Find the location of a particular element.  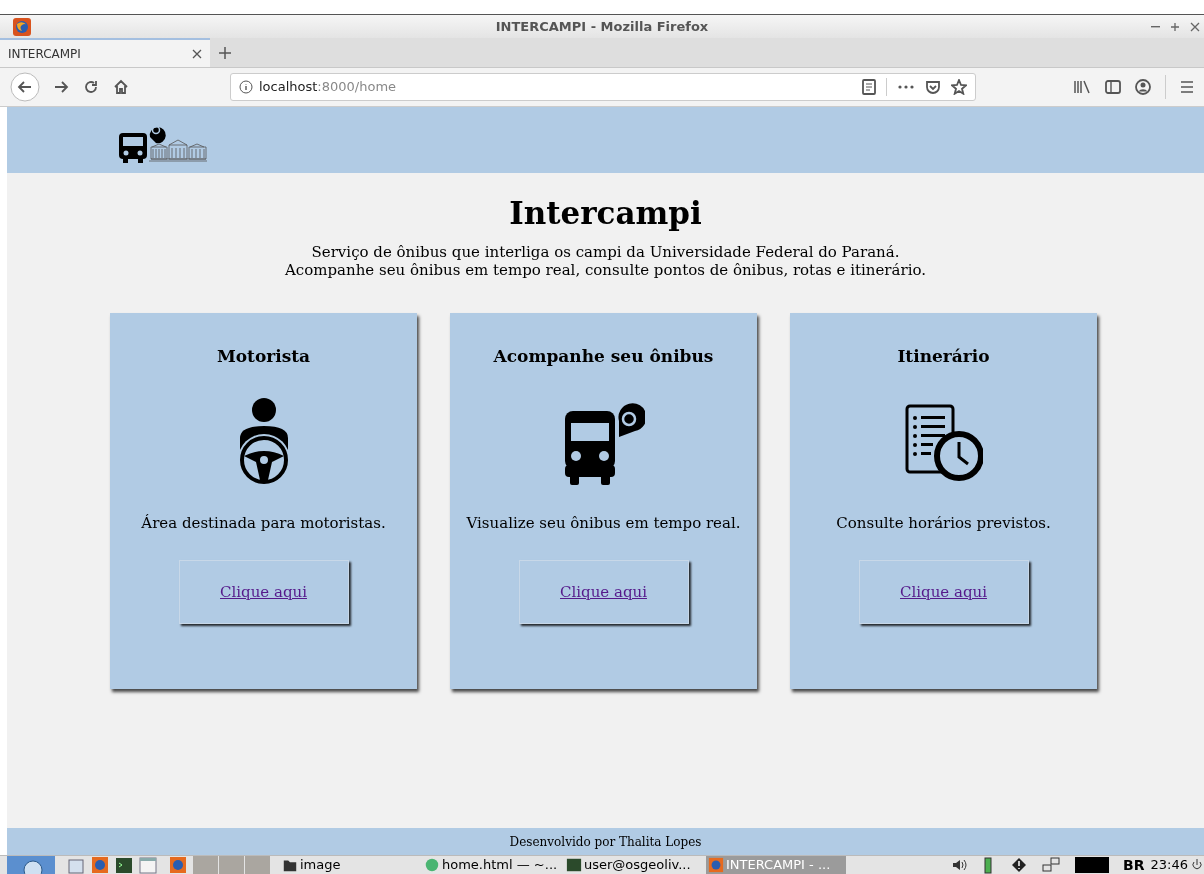

sidebar-icon is located at coordinates (1113, 87).